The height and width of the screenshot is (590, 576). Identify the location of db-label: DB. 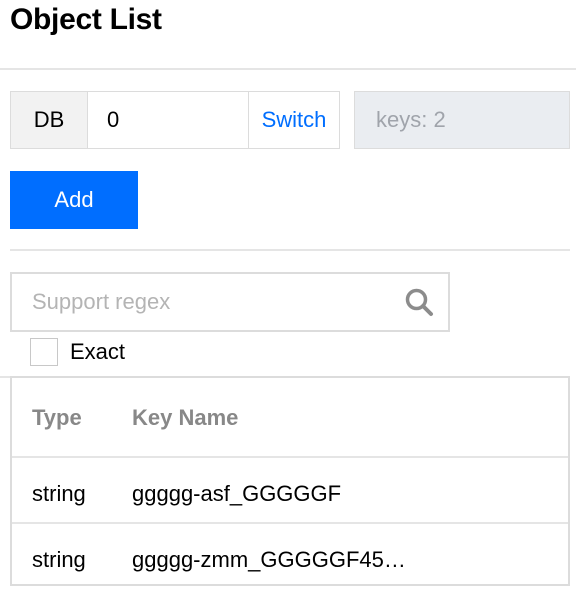
(49, 120).